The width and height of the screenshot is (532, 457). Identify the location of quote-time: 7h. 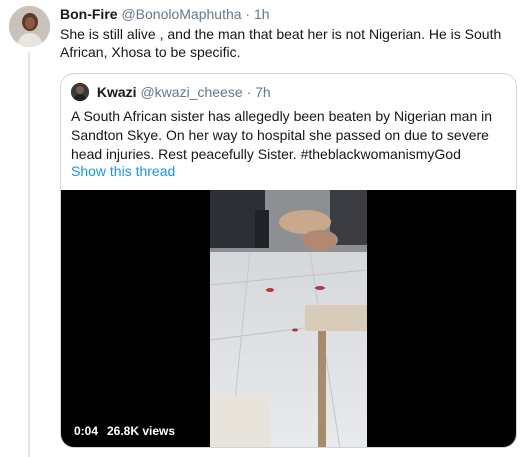
(263, 92).